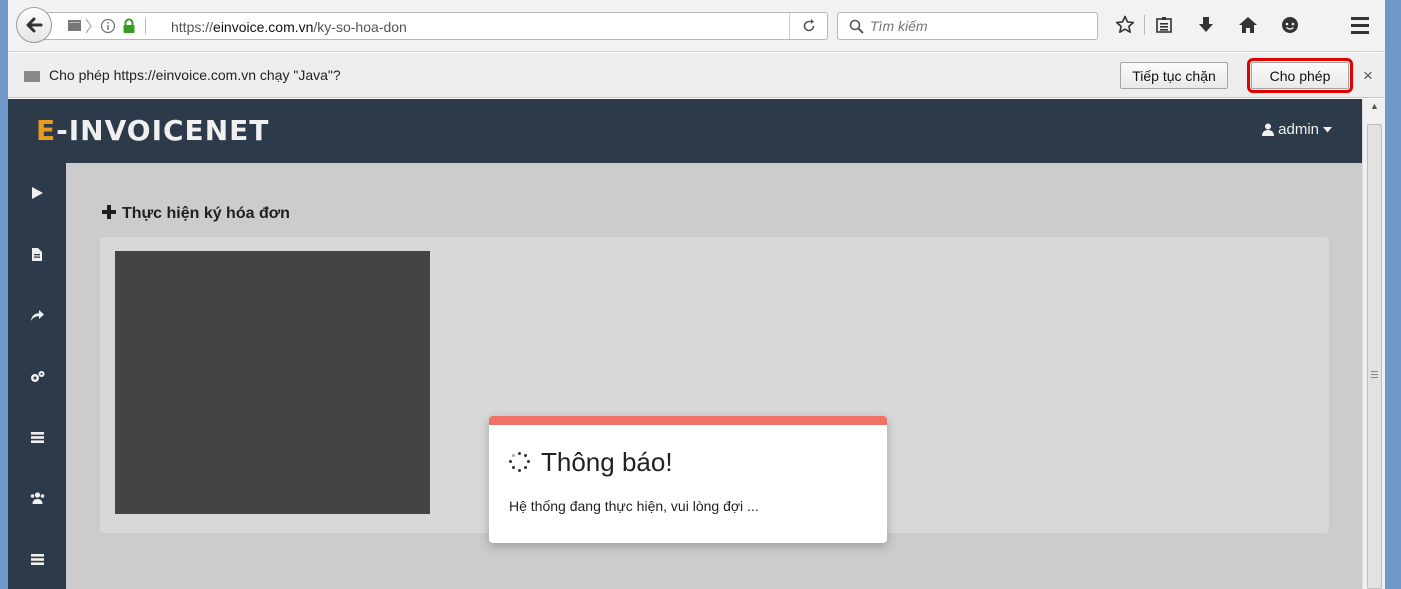  I want to click on search-bar, so click(967, 26).